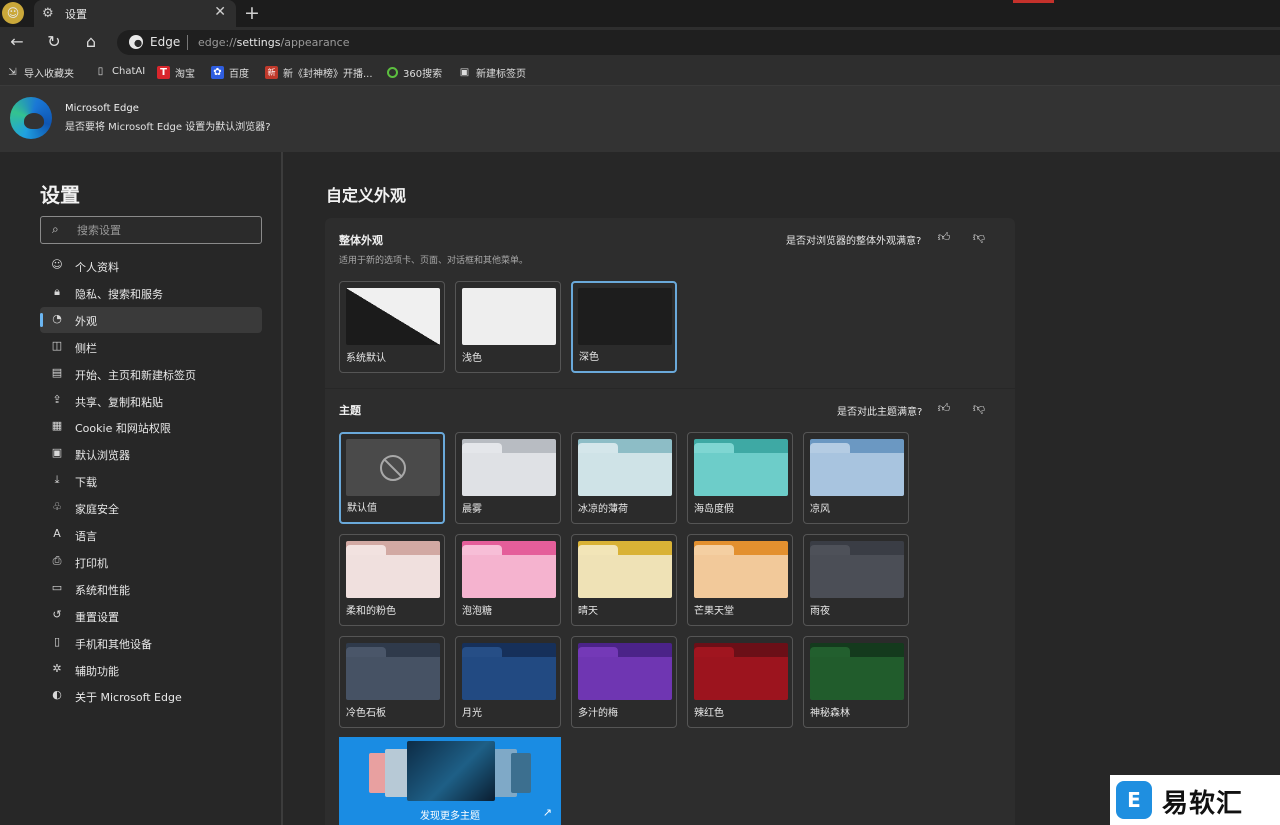 This screenshot has height=825, width=1280. What do you see at coordinates (151, 643) in the screenshot?
I see `sidebar-item: ▯ 手机和其他设备` at bounding box center [151, 643].